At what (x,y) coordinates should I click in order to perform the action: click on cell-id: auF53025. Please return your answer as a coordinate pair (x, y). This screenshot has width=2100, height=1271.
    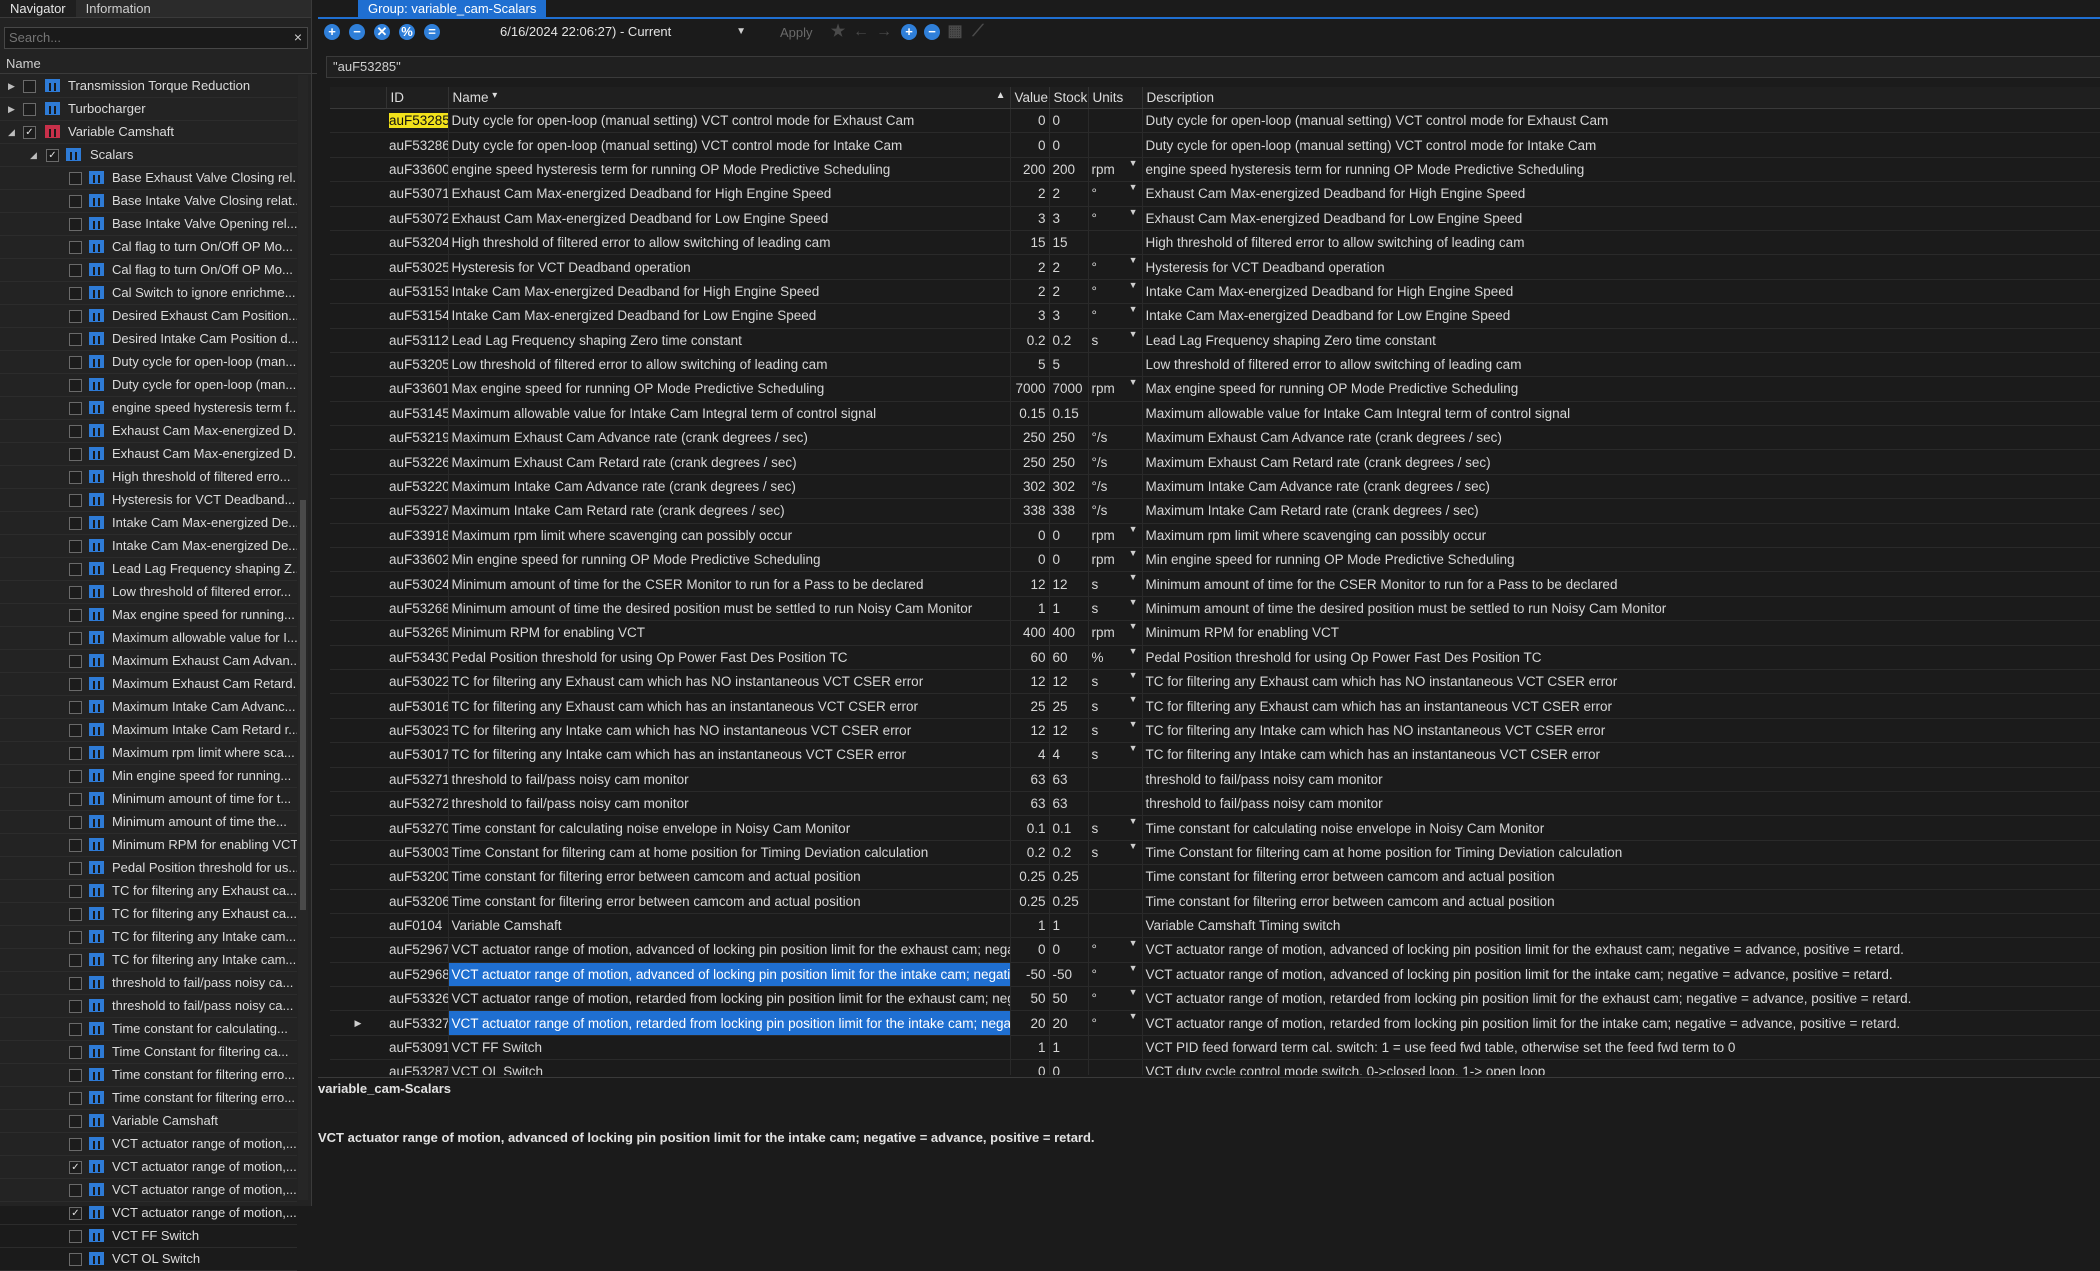
    Looking at the image, I should click on (417, 267).